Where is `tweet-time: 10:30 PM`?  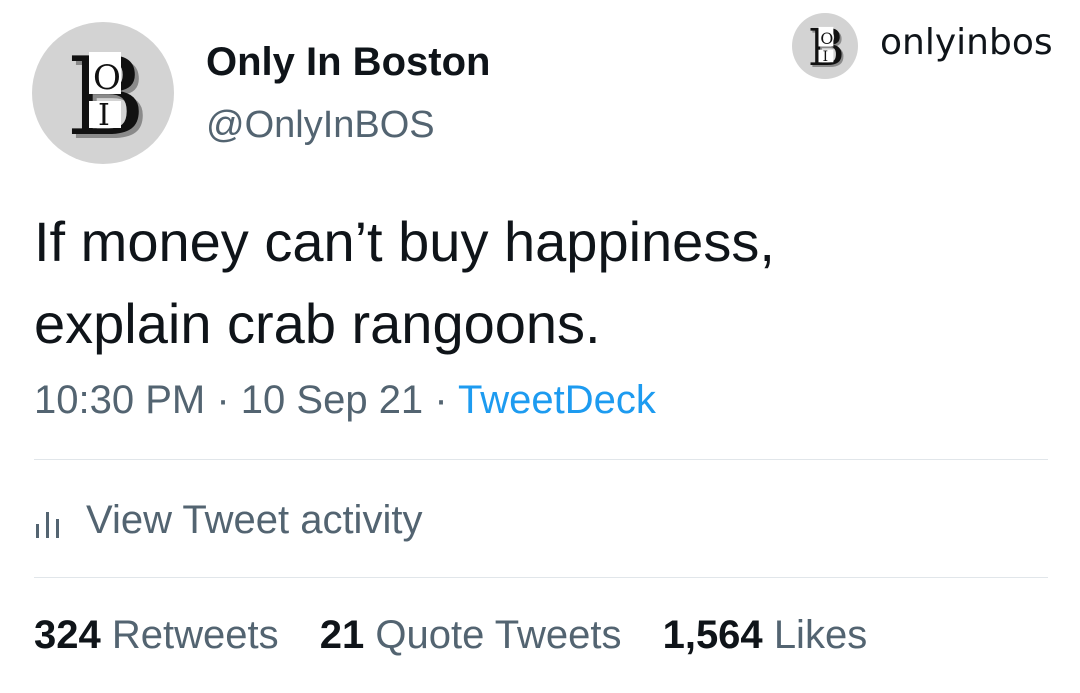 tweet-time: 10:30 PM is located at coordinates (119, 400).